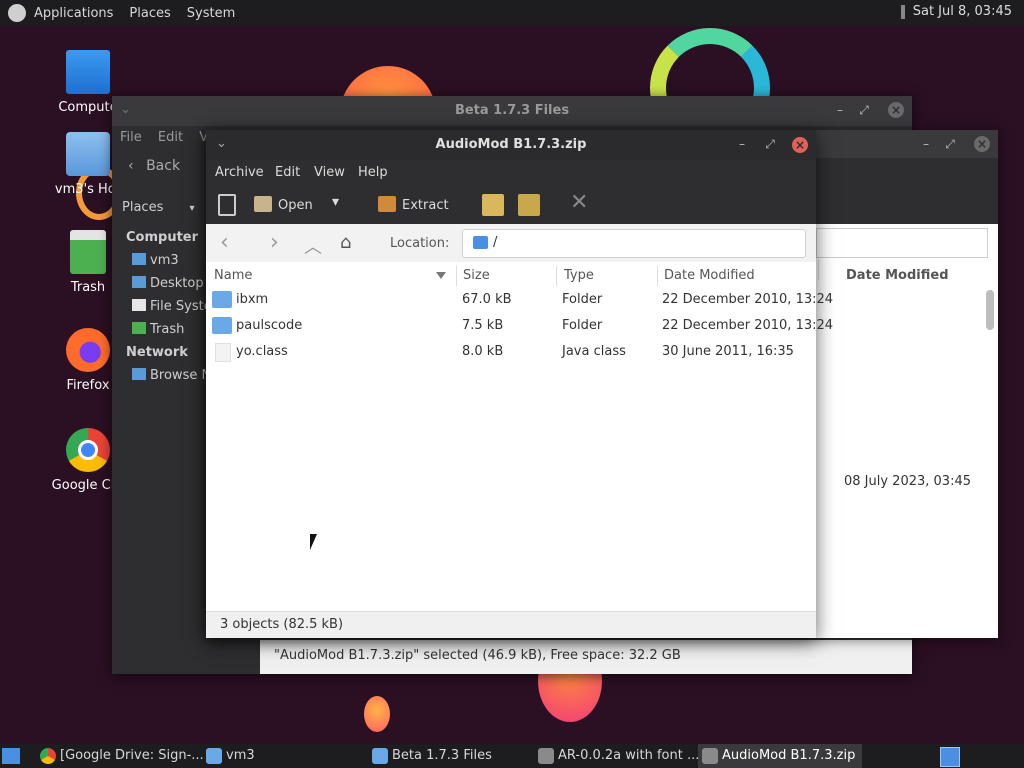 This screenshot has width=1024, height=768. Describe the element at coordinates (579, 202) in the screenshot. I see `stop-button: ✕` at that location.